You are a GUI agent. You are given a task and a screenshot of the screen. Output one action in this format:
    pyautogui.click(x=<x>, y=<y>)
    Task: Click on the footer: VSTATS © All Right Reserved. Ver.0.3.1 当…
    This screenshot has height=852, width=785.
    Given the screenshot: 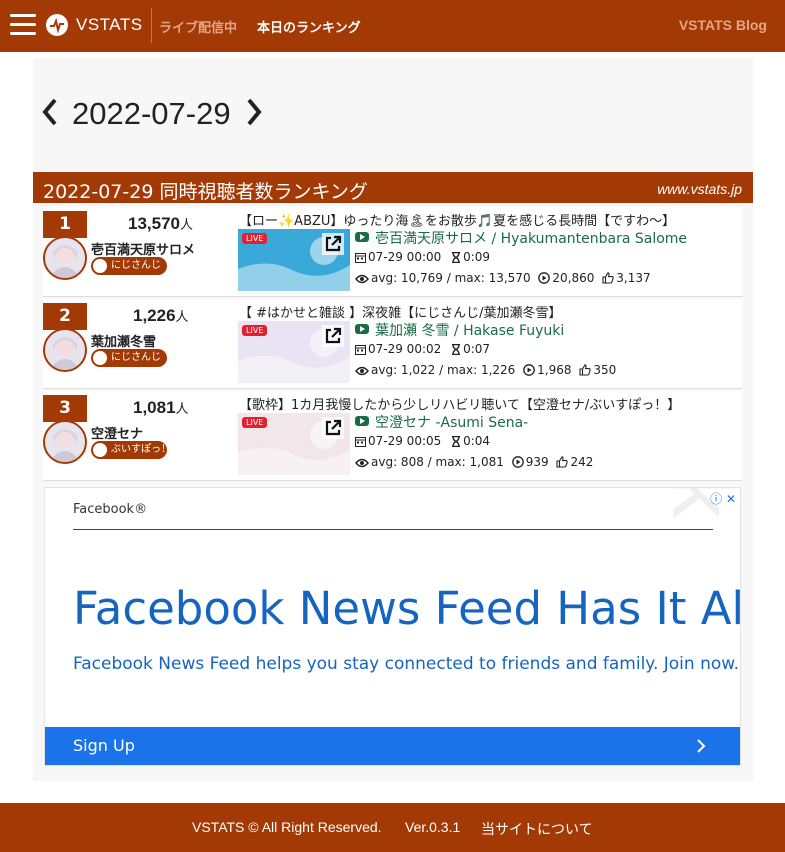 What is the action you would take?
    pyautogui.click(x=392, y=827)
    